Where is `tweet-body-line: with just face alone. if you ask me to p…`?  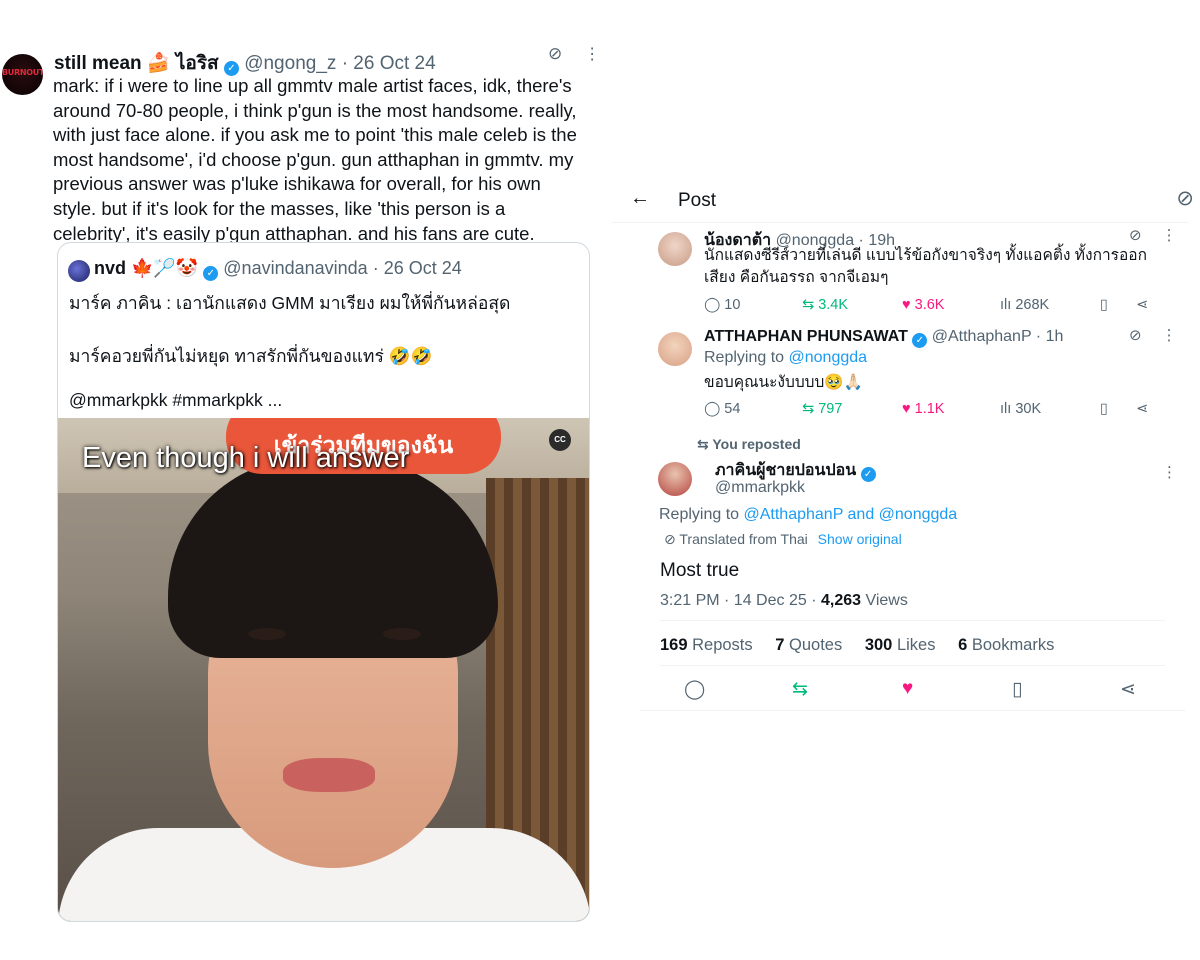 tweet-body-line: with just face alone. if you ask me to p… is located at coordinates (315, 135).